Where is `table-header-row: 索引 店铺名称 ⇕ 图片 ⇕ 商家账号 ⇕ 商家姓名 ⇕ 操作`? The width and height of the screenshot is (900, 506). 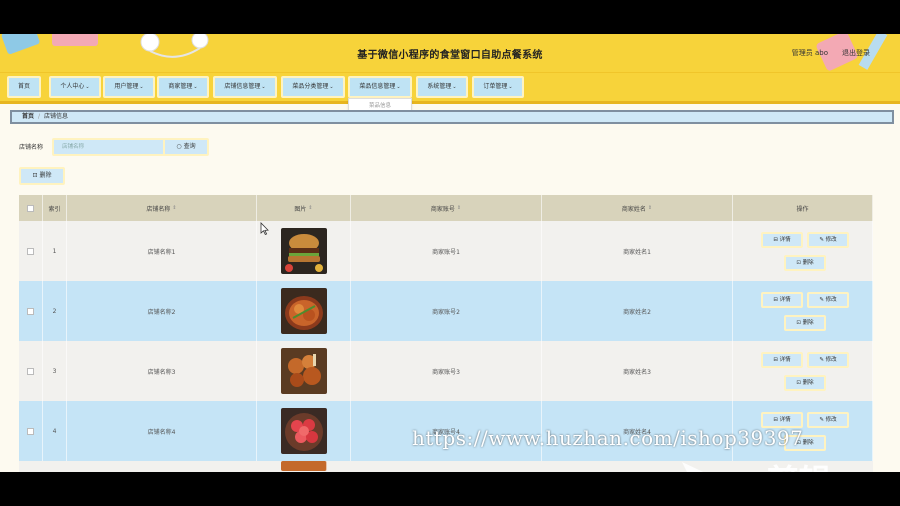 table-header-row: 索引 店铺名称 ⇕ 图片 ⇕ 商家账号 ⇕ 商家姓名 ⇕ 操作 is located at coordinates (446, 208).